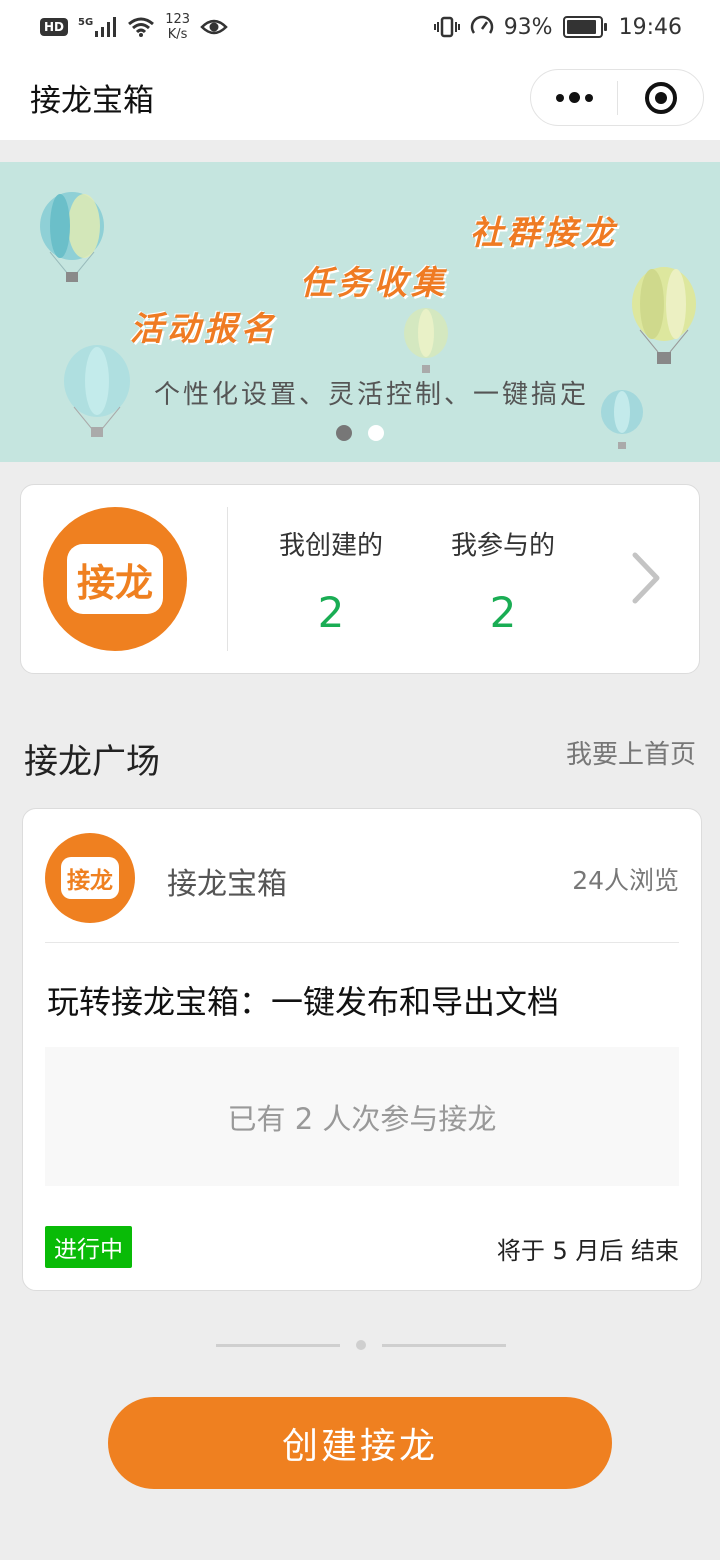 This screenshot has height=1560, width=720. I want to click on banner-headline-event: 活动报名, so click(204, 328).